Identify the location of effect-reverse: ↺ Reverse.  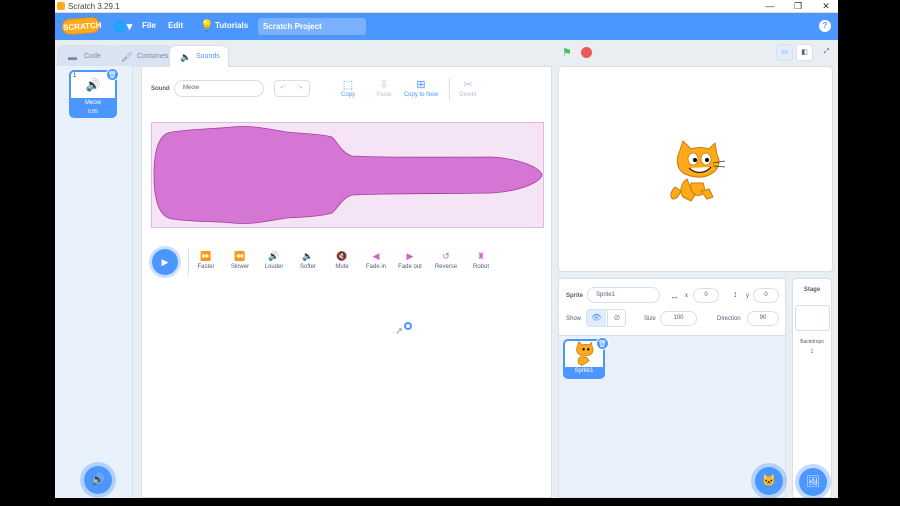
(446, 260).